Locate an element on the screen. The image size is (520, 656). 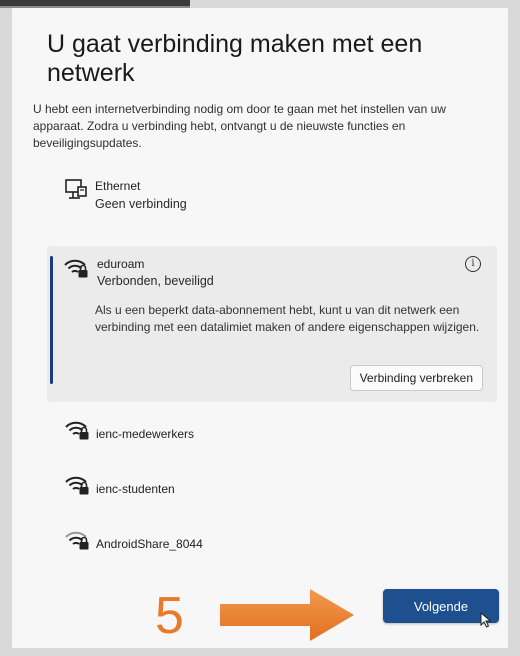
network-status: Verbonden, beveiligd is located at coordinates (155, 281).